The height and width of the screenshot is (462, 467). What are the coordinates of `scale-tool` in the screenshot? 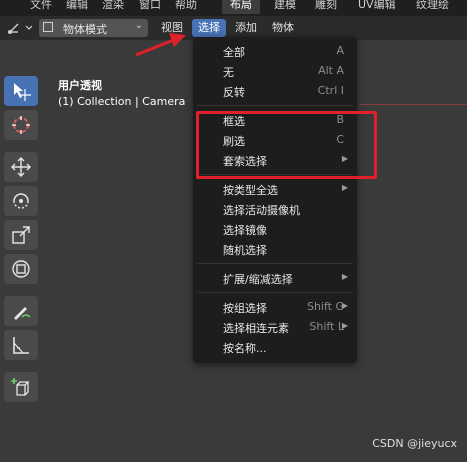 It's located at (21, 235).